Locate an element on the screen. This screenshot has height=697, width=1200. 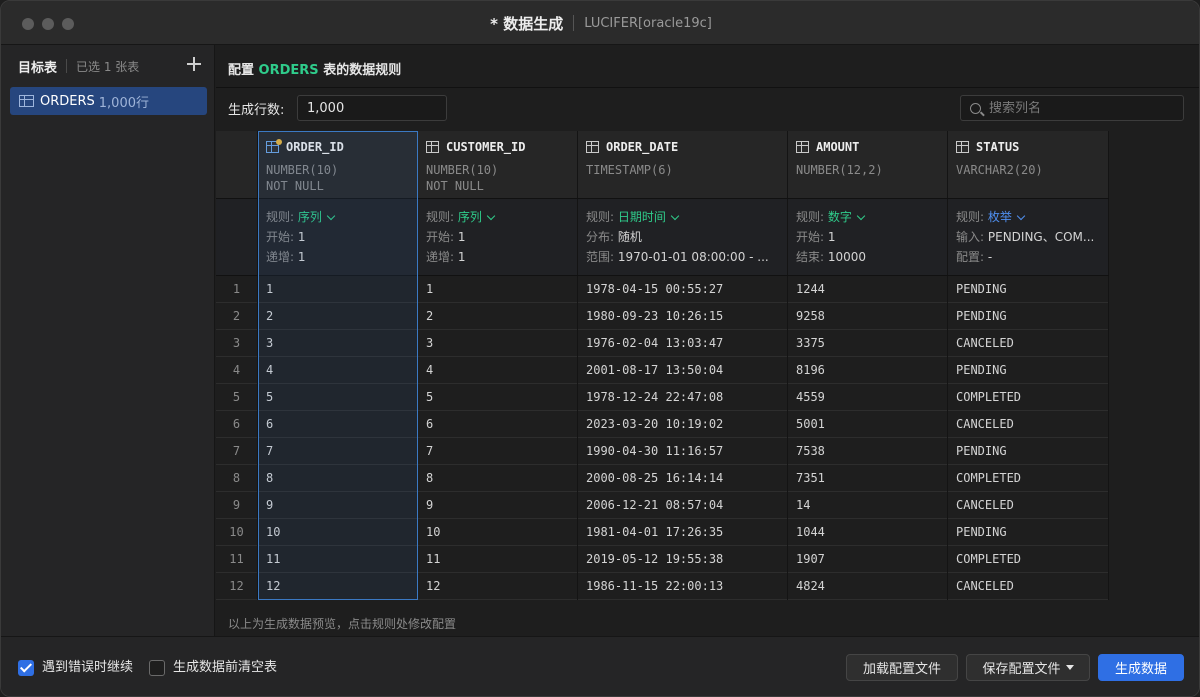
table-row: 2 2 2 1980-09-23 10:26:15 9258 PENDING is located at coordinates (662, 316).